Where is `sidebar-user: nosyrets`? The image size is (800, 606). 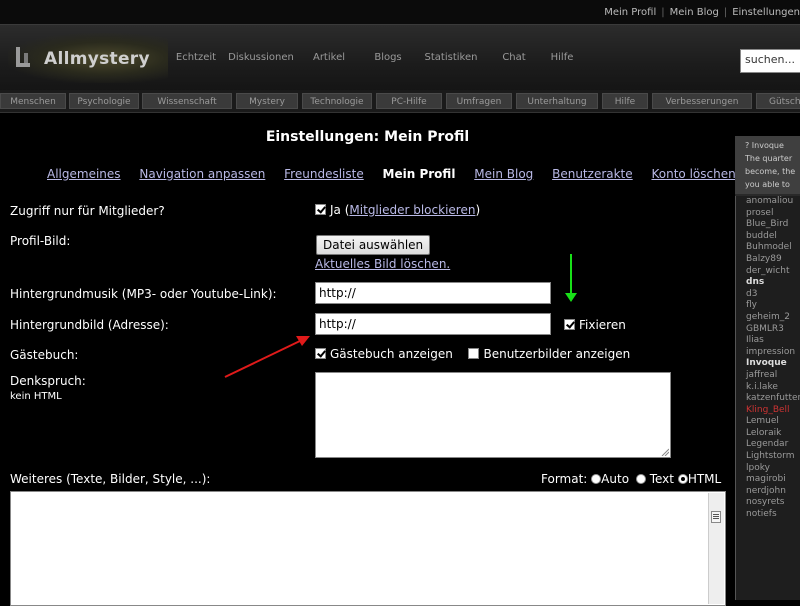 sidebar-user: nosyrets is located at coordinates (768, 503).